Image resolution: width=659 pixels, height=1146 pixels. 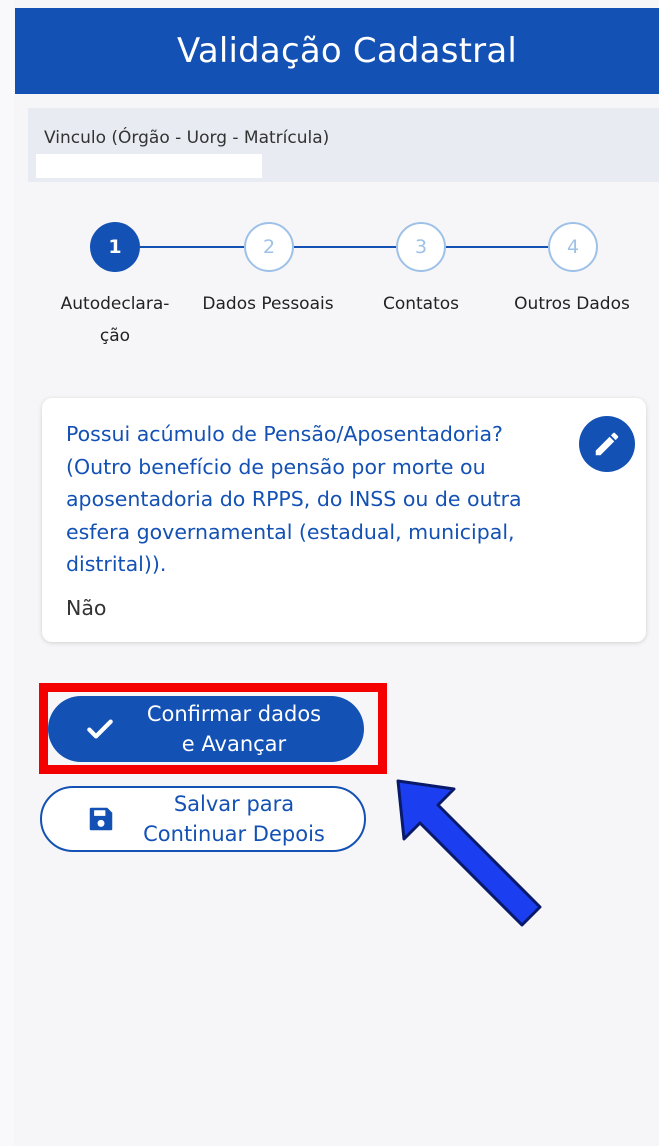 What do you see at coordinates (116, 564) in the screenshot?
I see `question-line: distrital)).` at bounding box center [116, 564].